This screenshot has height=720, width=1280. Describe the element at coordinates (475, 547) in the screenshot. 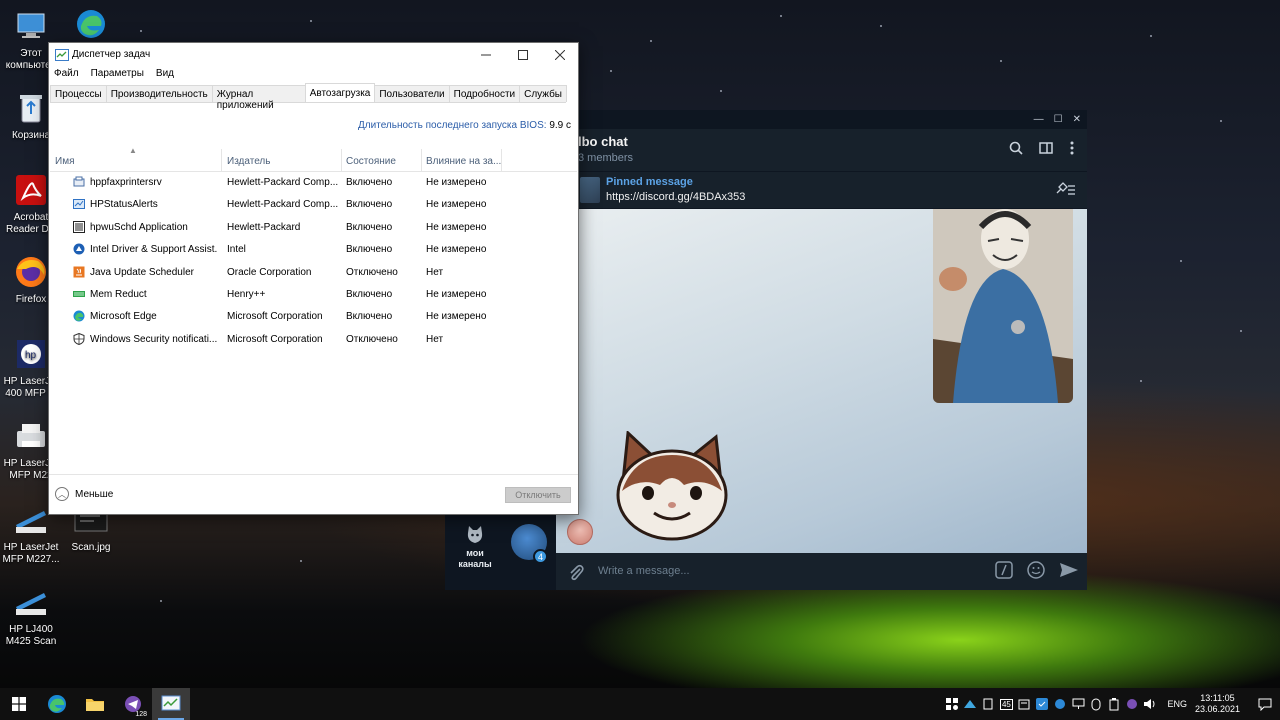

I see `my-channels-folder: мои каналы` at that location.